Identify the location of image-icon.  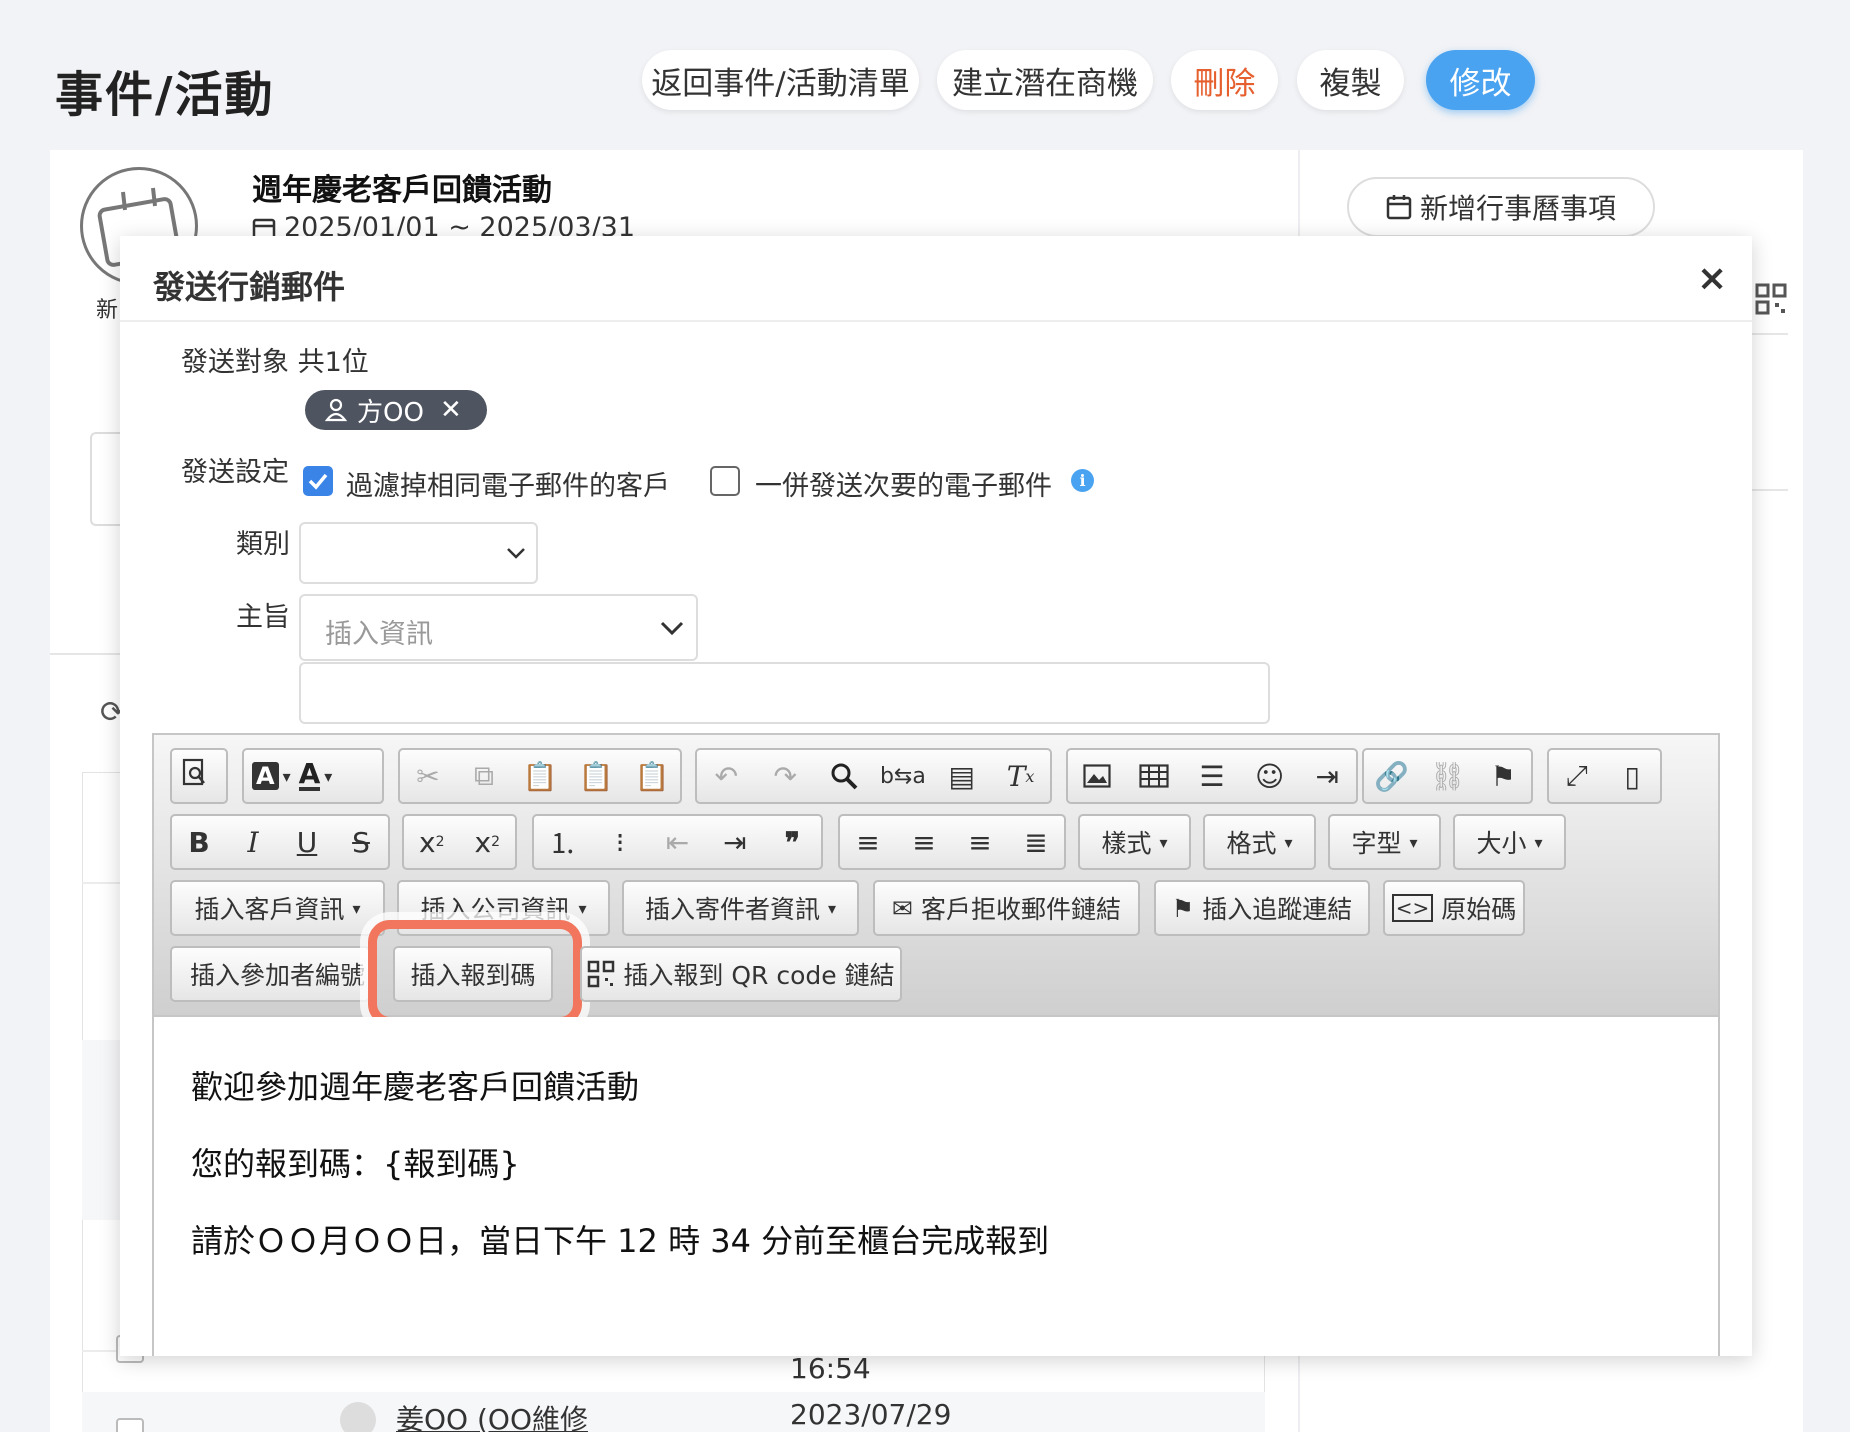
(1097, 776).